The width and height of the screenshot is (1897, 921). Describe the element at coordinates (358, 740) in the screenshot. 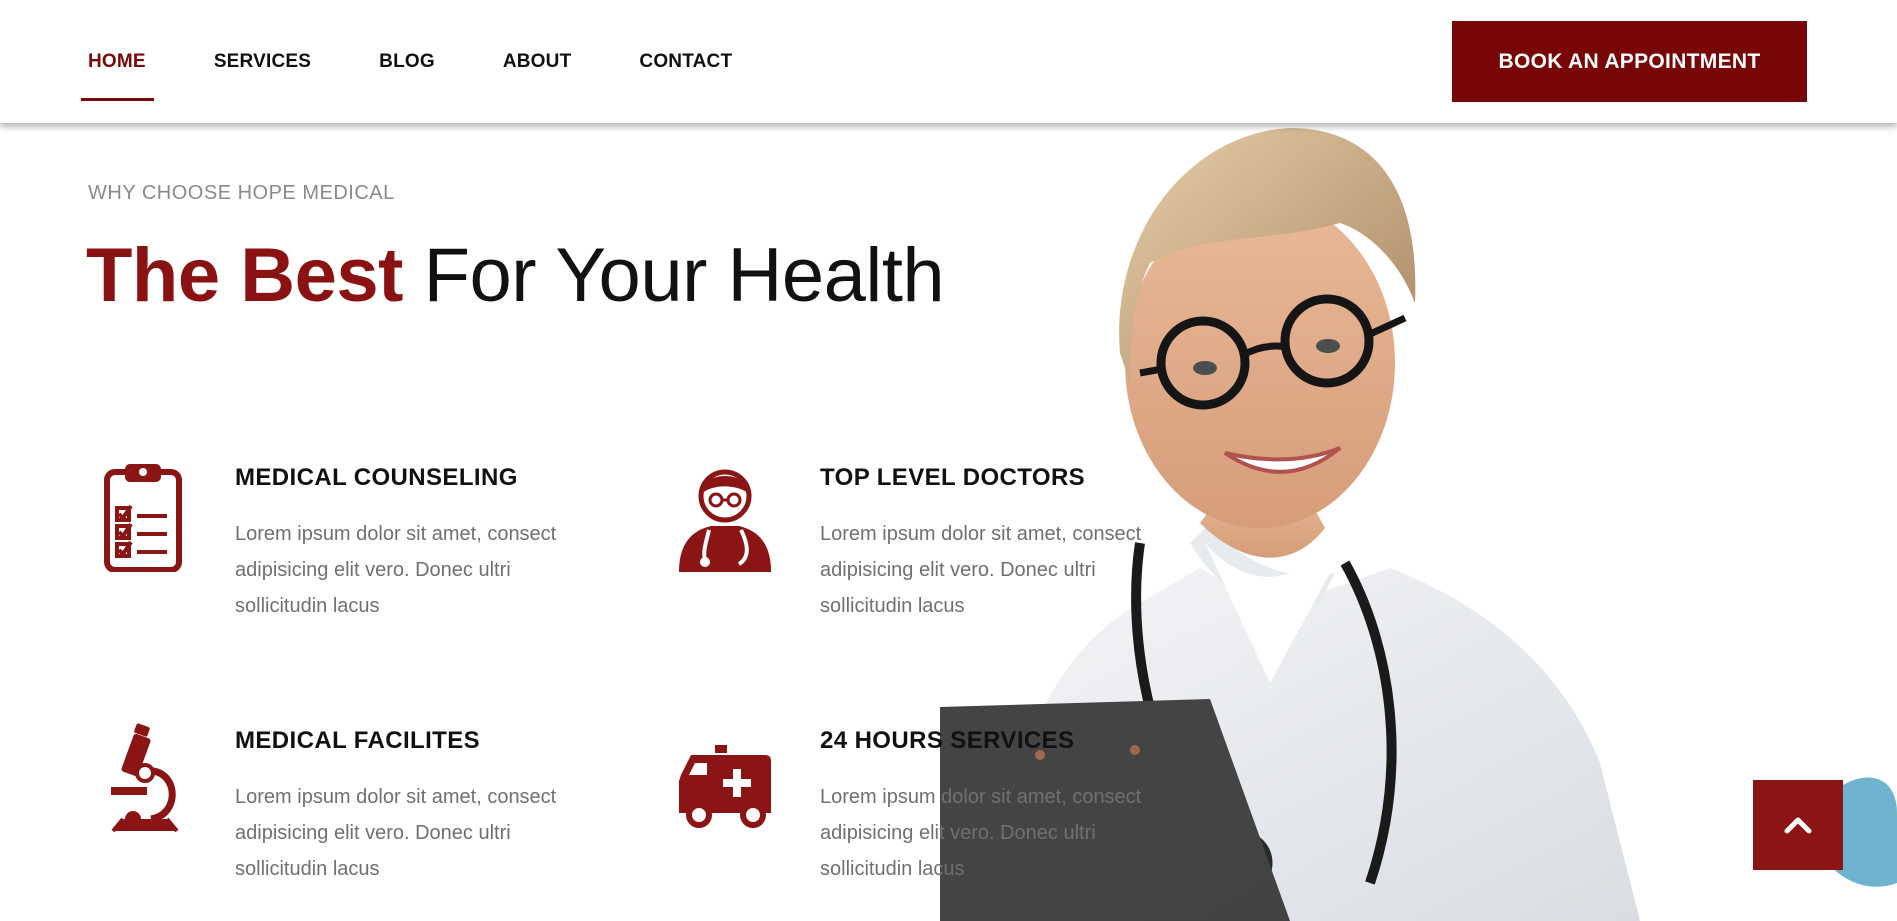

I see `feature-title: MEDICAL FACILITES` at that location.